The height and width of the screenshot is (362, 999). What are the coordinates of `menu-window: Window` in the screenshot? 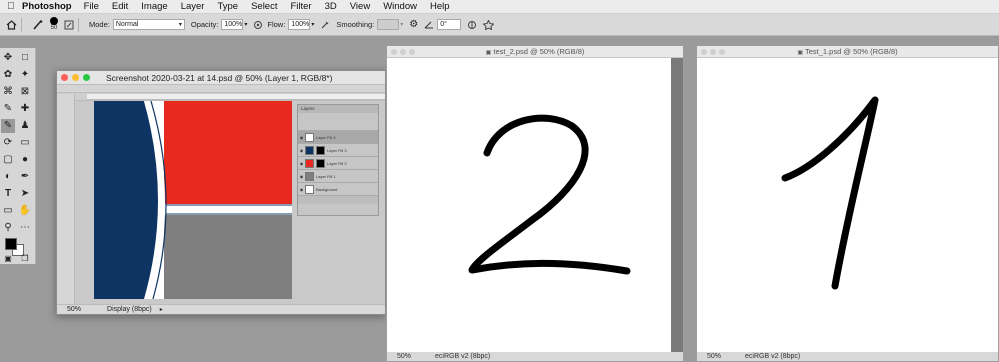 It's located at (400, 6).